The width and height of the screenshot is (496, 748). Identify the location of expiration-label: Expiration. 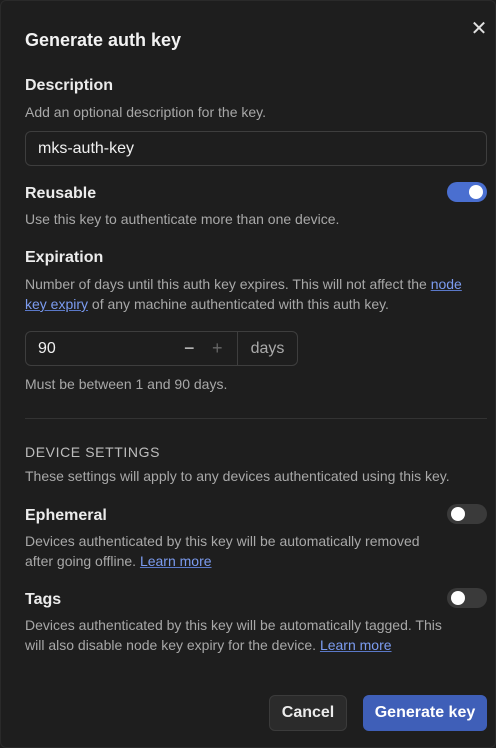
(64, 257).